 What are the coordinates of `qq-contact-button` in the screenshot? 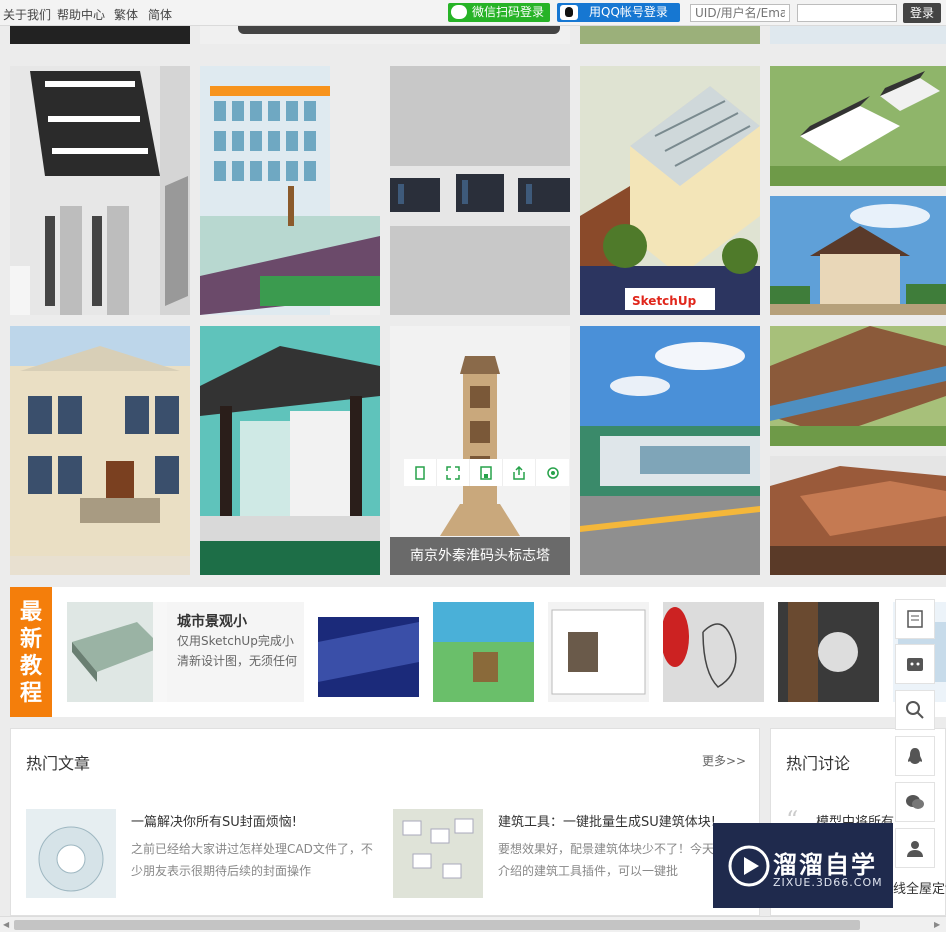 It's located at (915, 756).